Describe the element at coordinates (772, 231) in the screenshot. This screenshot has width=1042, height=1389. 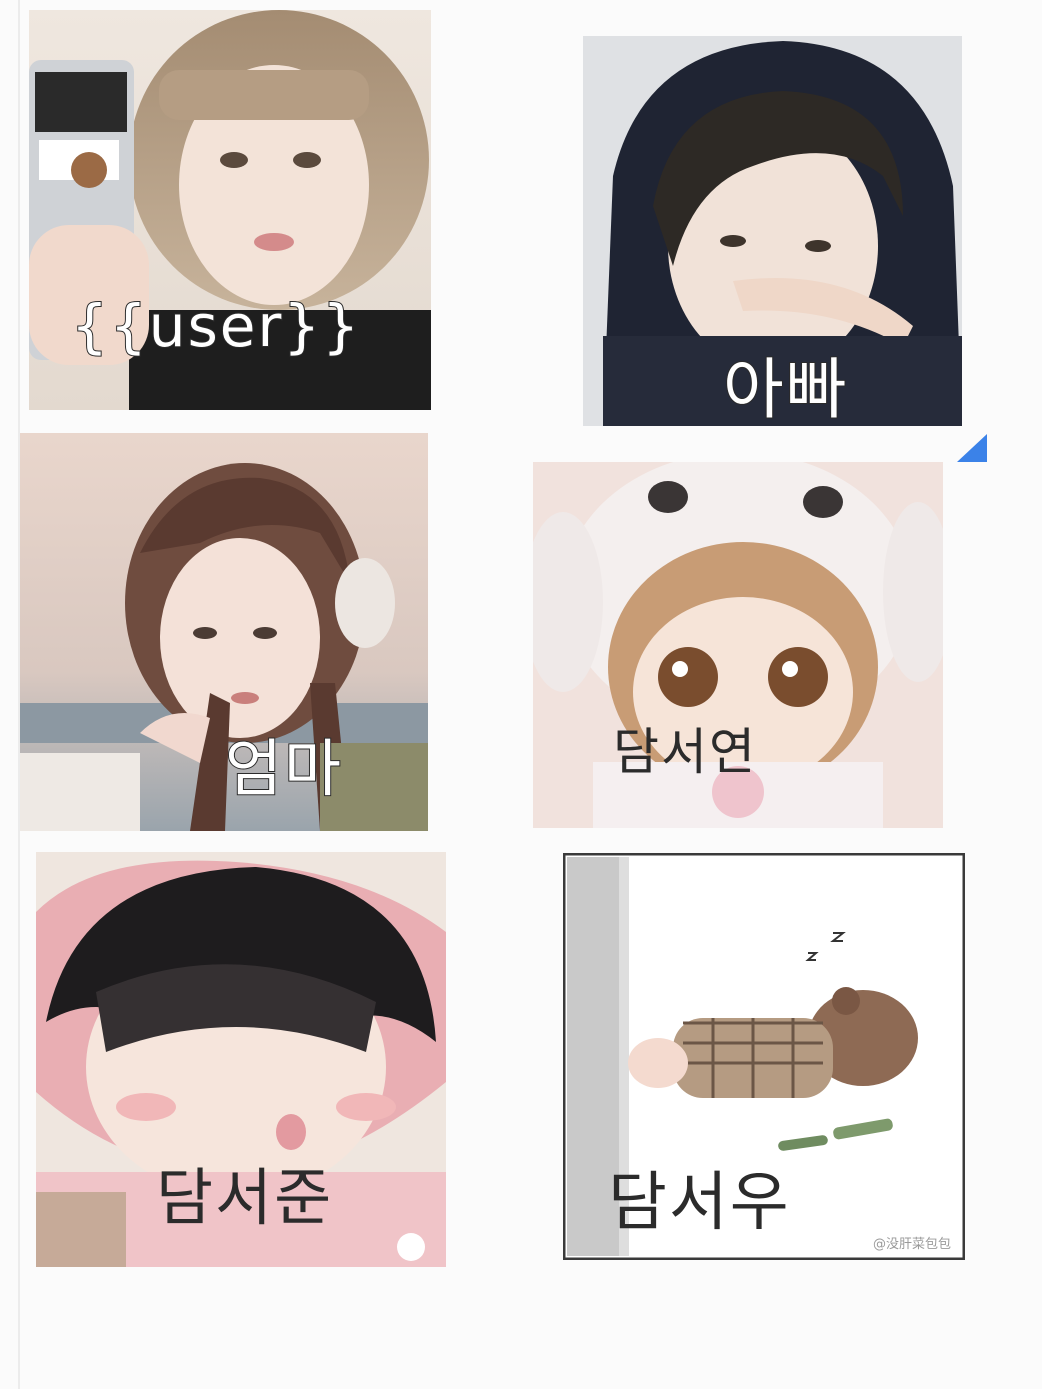
I see `character-card-dad: 아빠` at that location.